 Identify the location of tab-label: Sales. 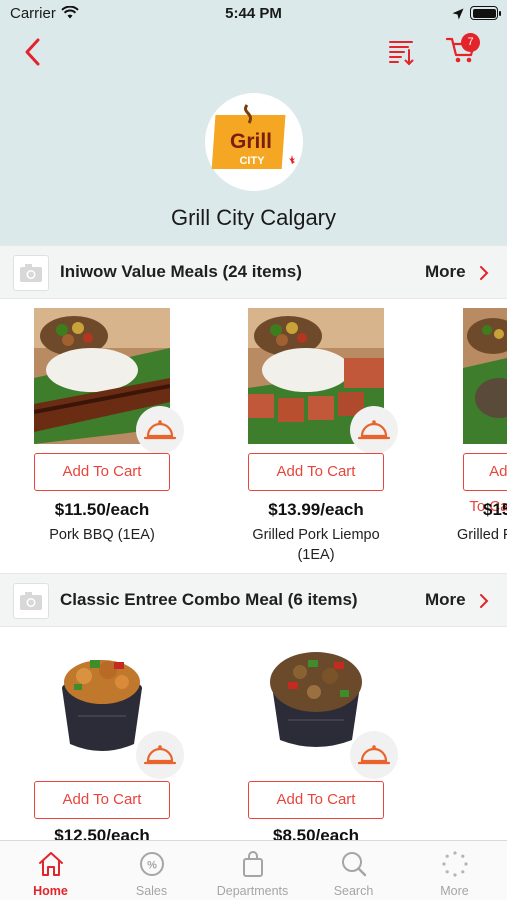
(151, 891).